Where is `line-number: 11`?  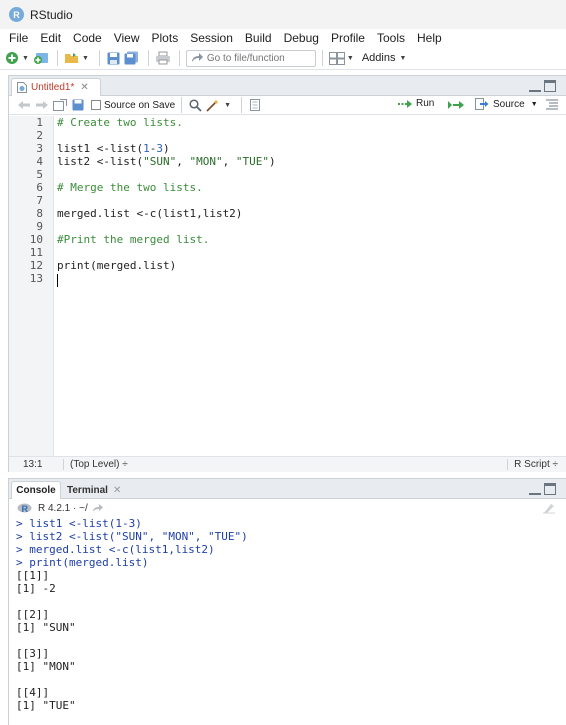
line-number: 11 is located at coordinates (36, 252).